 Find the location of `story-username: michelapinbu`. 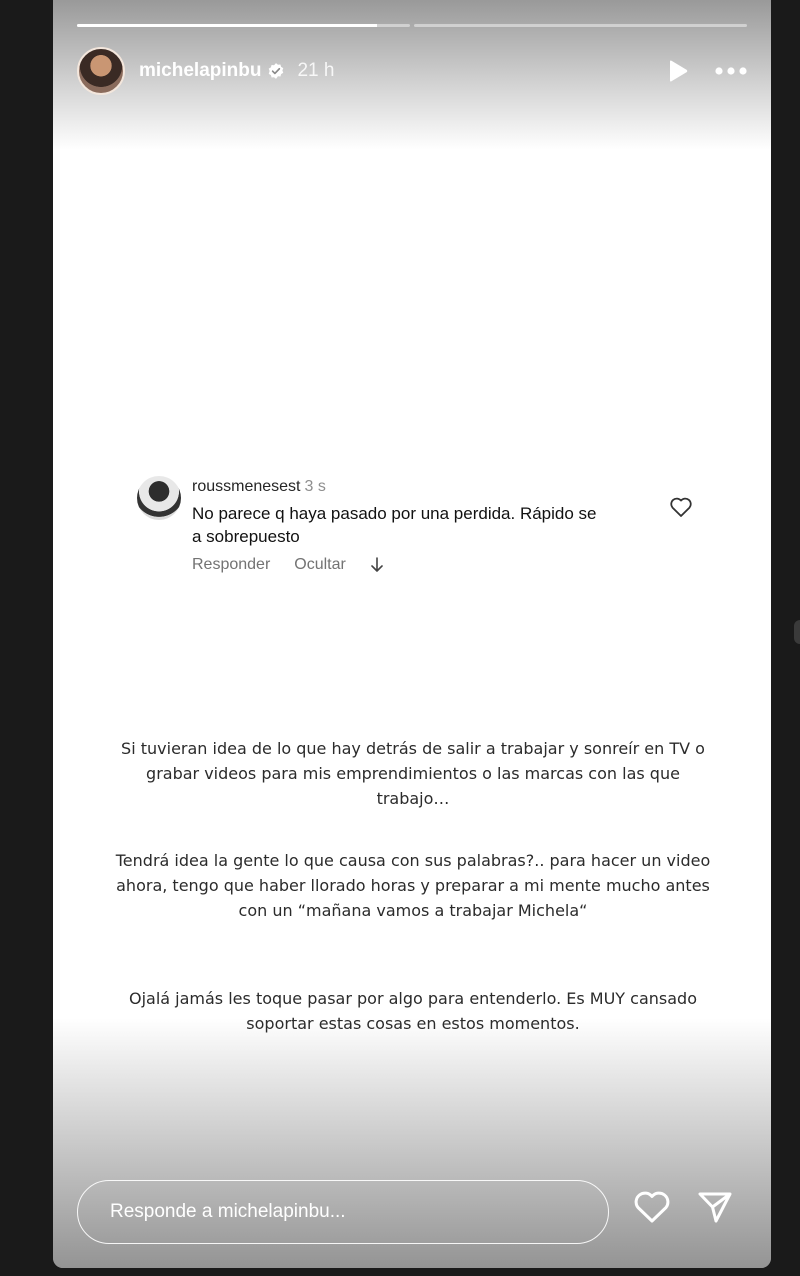

story-username: michelapinbu is located at coordinates (200, 71).